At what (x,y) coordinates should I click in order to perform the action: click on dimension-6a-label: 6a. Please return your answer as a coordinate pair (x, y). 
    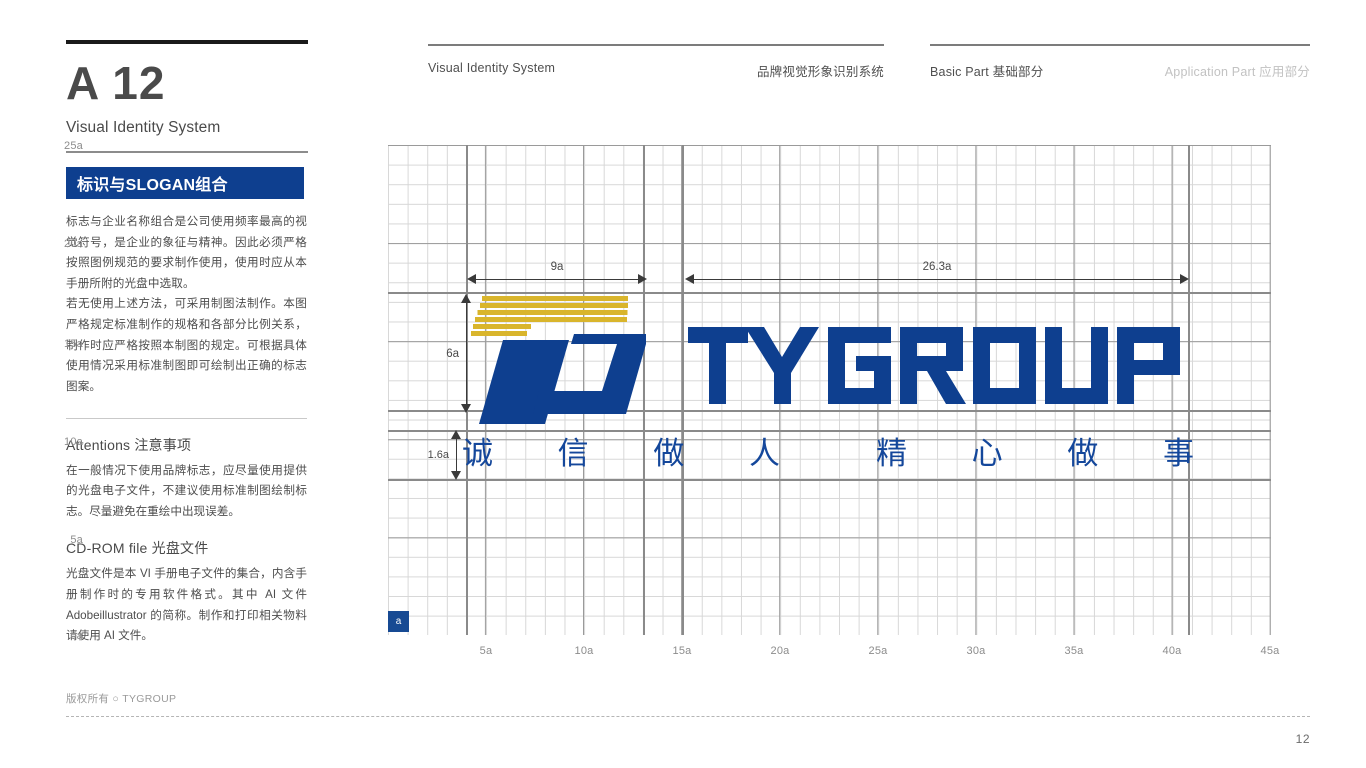
    Looking at the image, I should click on (452, 353).